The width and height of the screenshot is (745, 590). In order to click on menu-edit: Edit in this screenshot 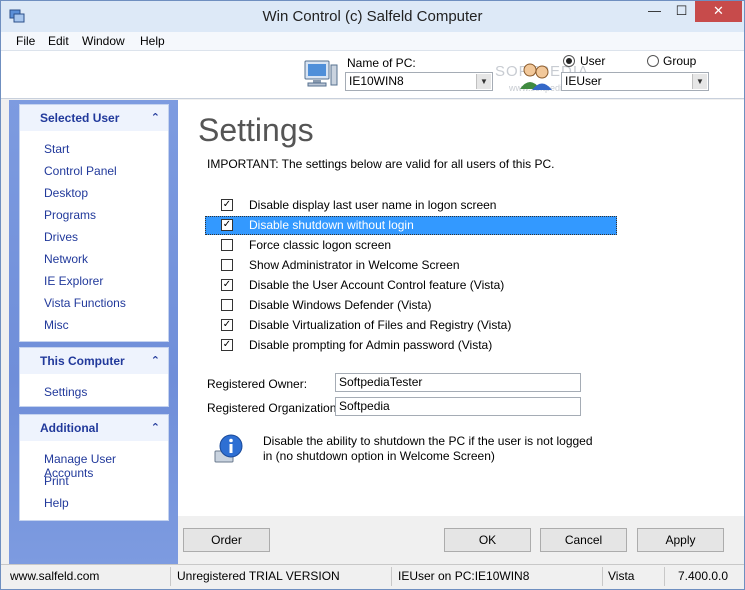, I will do `click(58, 41)`.